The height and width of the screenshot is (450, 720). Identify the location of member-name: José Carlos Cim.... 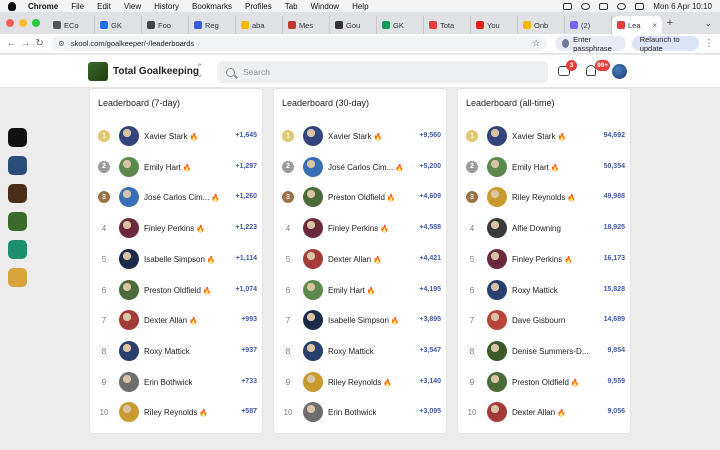
(176, 197).